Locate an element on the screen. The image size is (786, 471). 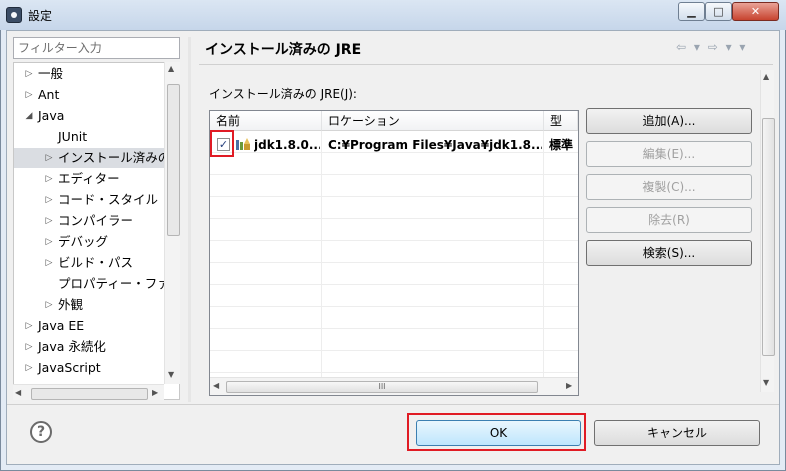
tree-item-label: デバッグ is located at coordinates (83, 241).